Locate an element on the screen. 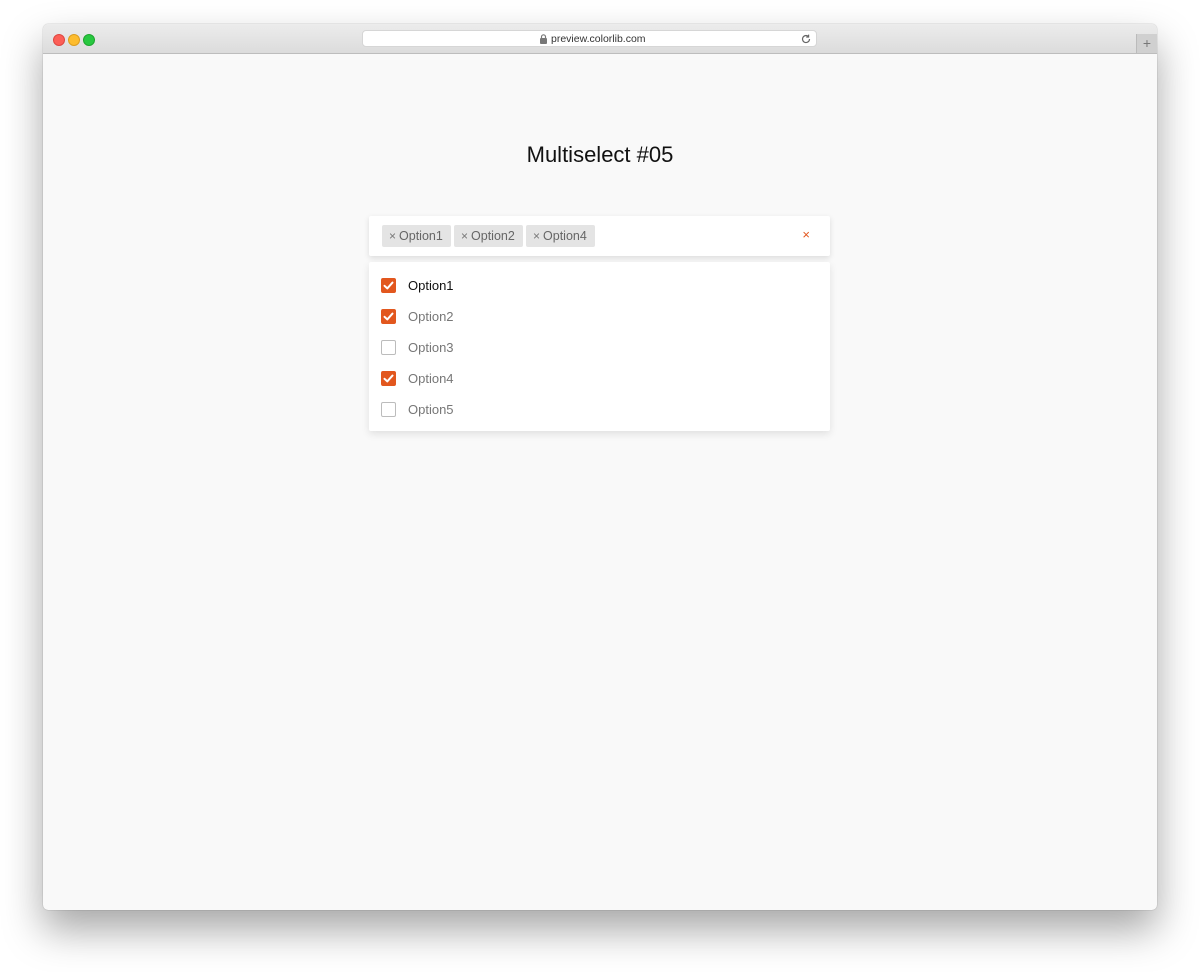  zoom-window-button is located at coordinates (89, 40).